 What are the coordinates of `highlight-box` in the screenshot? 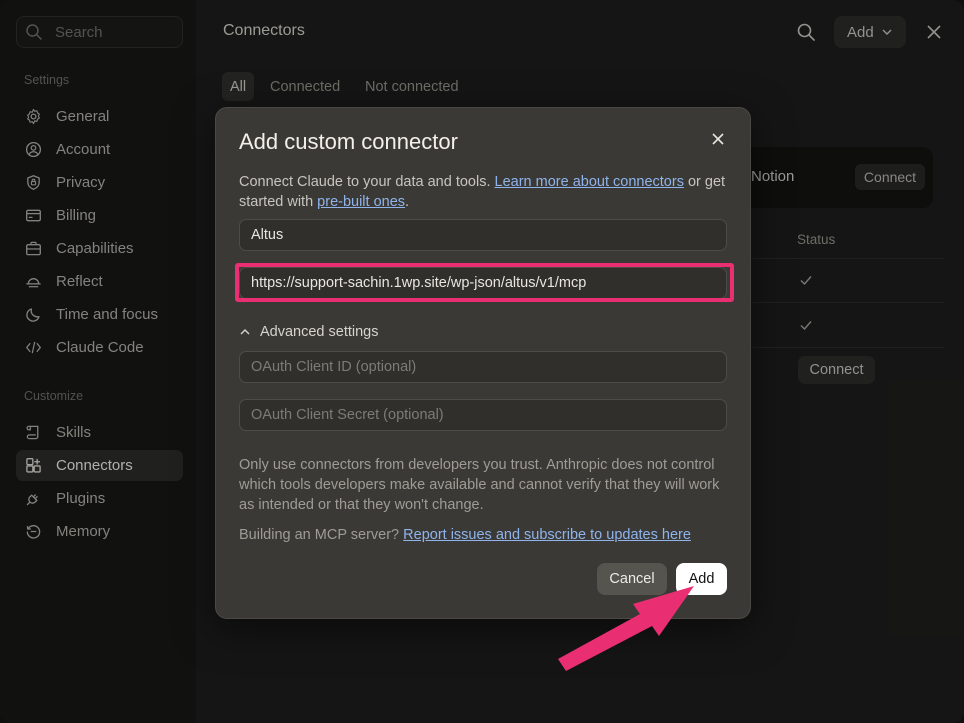 It's located at (484, 282).